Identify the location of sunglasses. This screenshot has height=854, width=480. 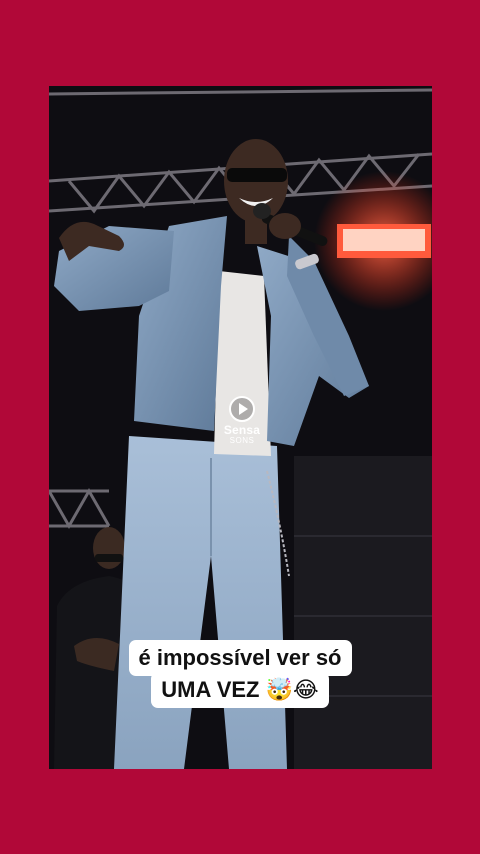
(257, 175).